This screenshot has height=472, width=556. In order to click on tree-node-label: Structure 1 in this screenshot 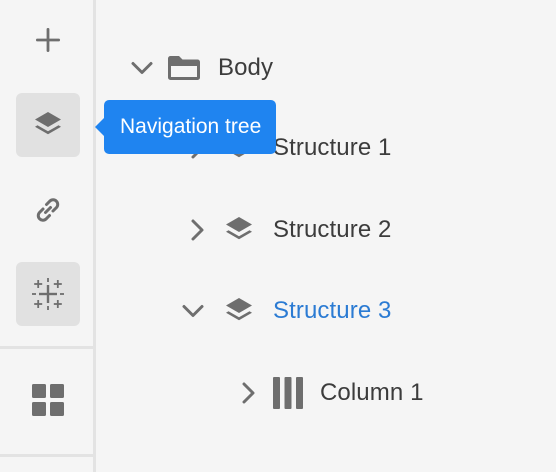, I will do `click(332, 147)`.